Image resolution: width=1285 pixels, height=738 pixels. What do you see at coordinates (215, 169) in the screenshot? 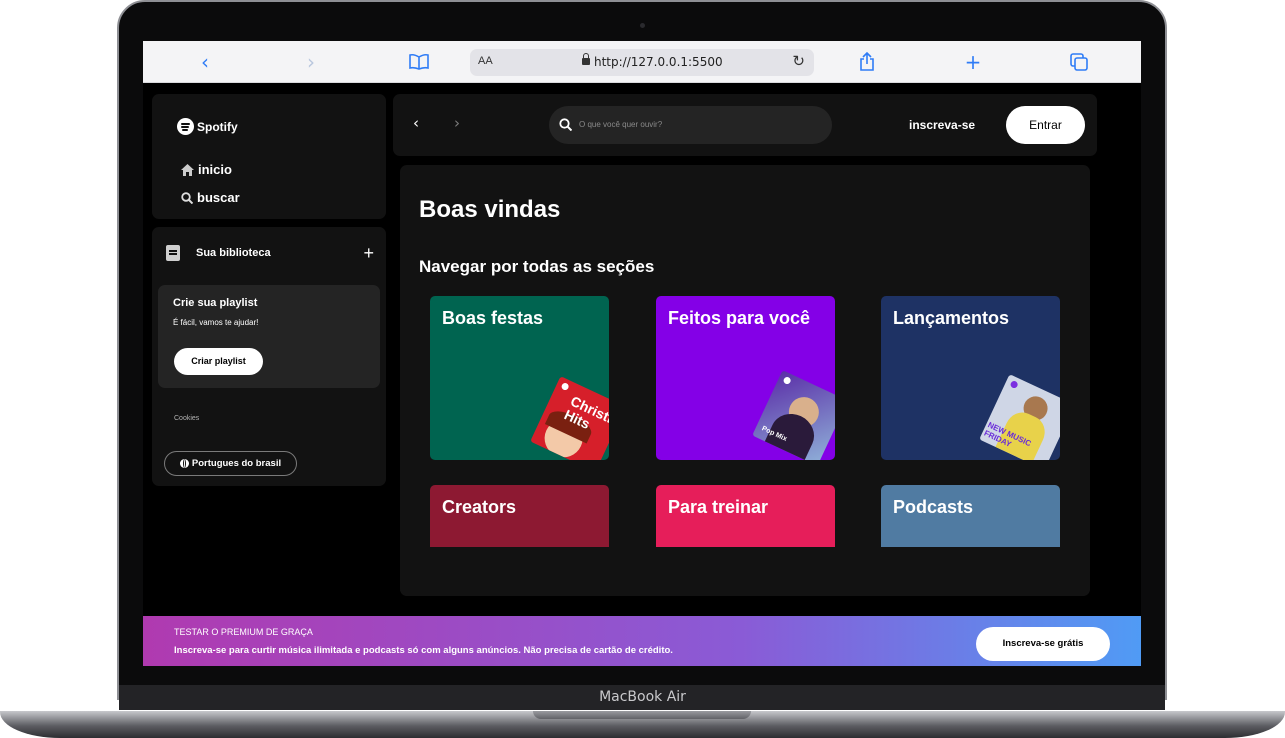
I see `sidebar-item-label: inicio` at bounding box center [215, 169].